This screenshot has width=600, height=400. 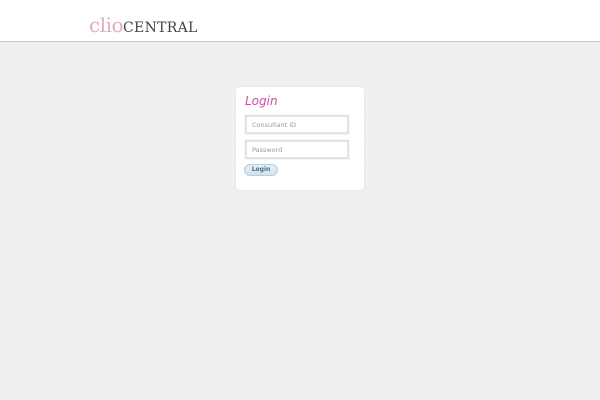 I want to click on top-header: clioCENTRAL, so click(x=300, y=21).